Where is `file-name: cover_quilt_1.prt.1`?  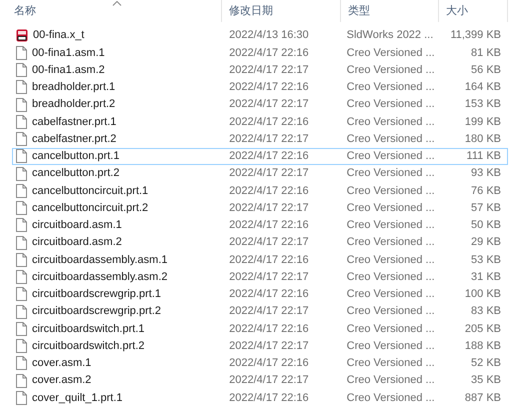
file-name: cover_quilt_1.prt.1 is located at coordinates (77, 398).